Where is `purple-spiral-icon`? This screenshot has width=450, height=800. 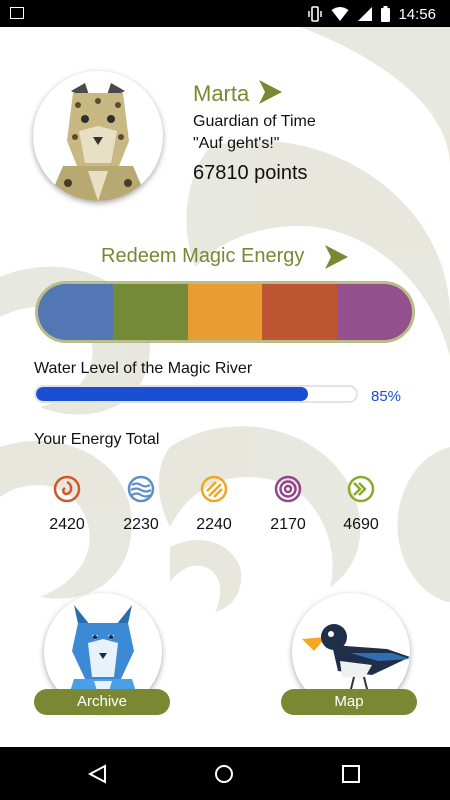 purple-spiral-icon is located at coordinates (288, 489).